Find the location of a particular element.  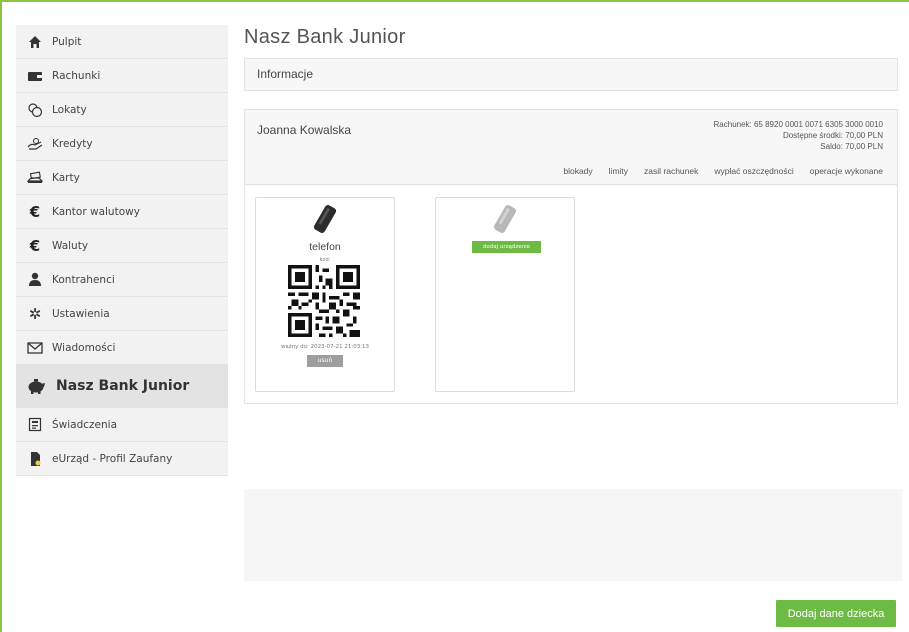

envelope-icon is located at coordinates (35, 348).